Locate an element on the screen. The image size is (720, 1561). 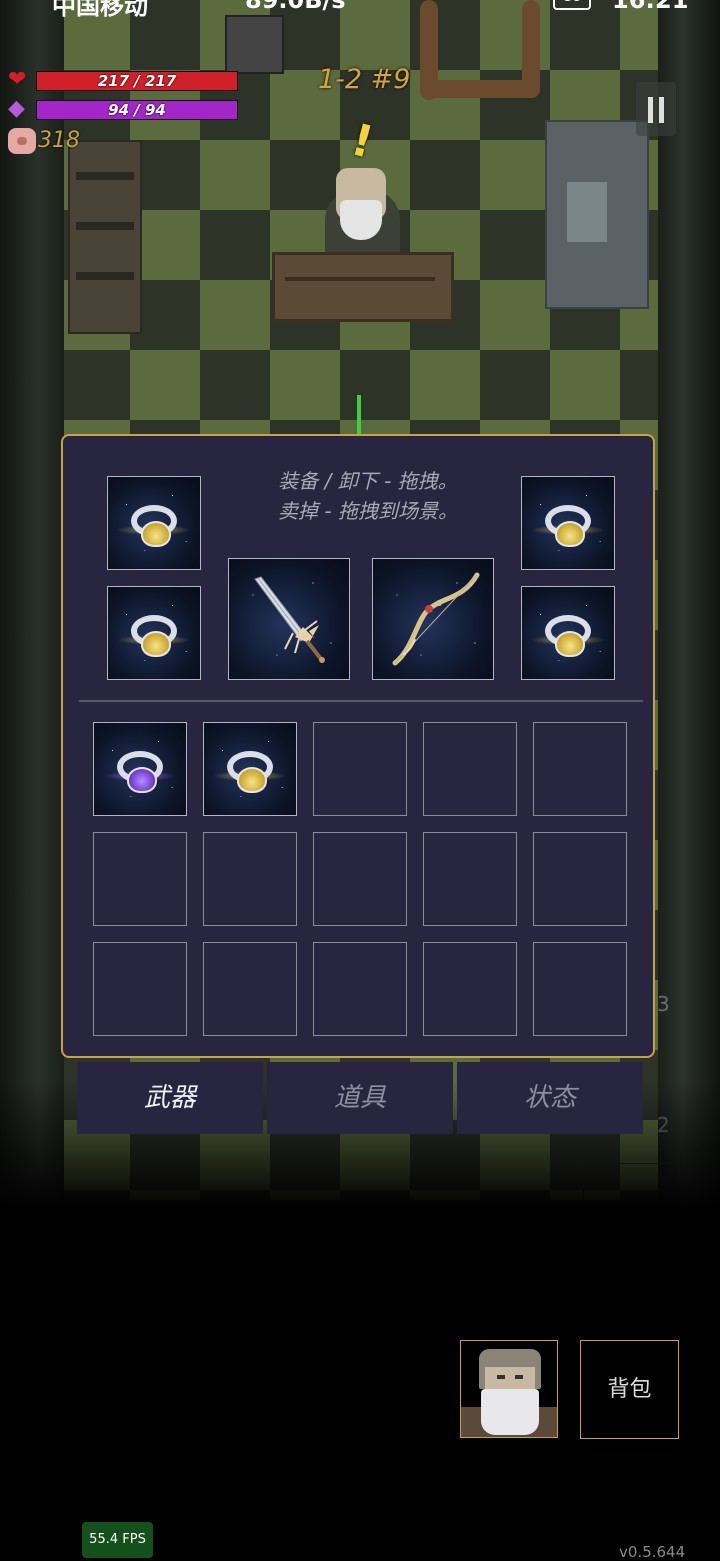
tab-weapons: 武器 is located at coordinates (170, 1098).